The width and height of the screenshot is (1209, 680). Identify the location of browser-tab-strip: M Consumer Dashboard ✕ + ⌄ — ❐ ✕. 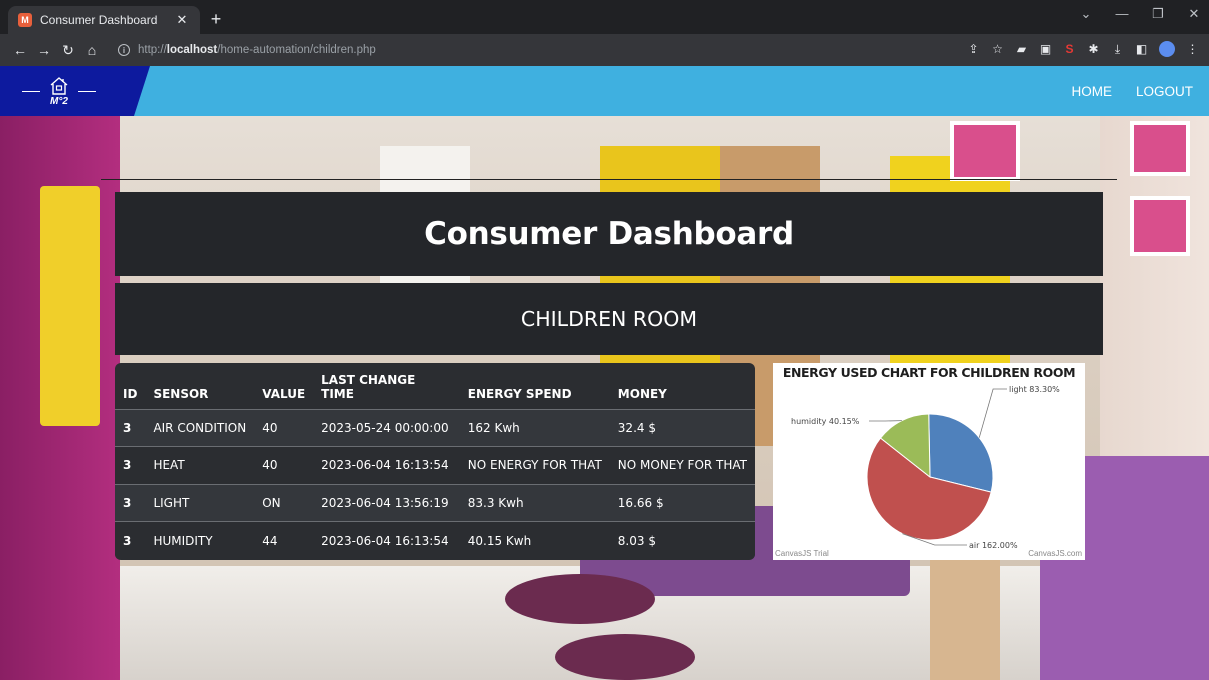
(604, 17).